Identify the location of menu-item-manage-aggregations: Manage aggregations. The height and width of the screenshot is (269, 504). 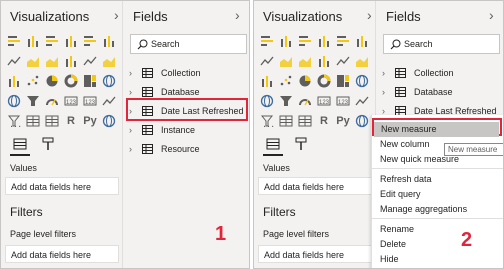
(437, 209).